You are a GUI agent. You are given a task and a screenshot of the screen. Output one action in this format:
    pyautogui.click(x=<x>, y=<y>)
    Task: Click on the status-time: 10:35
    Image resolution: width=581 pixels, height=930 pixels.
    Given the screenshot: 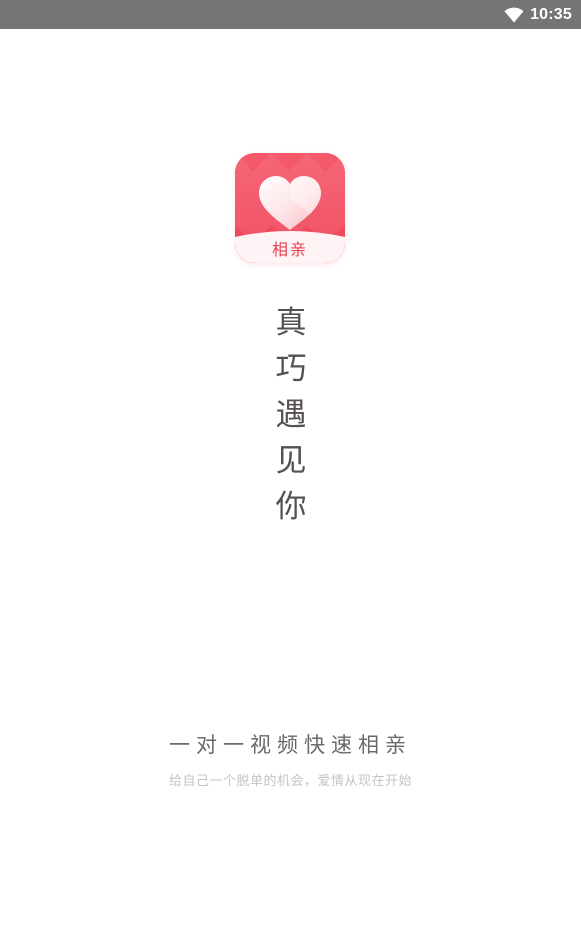 What is the action you would take?
    pyautogui.click(x=551, y=14)
    